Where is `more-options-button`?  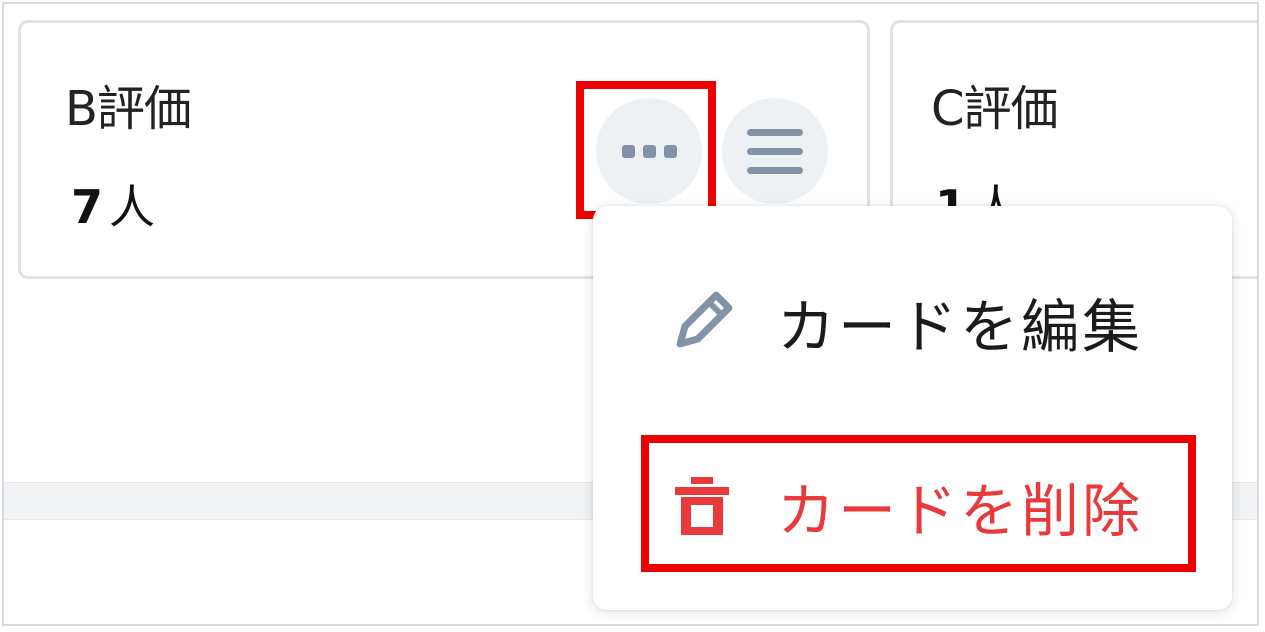 more-options-button is located at coordinates (649, 151).